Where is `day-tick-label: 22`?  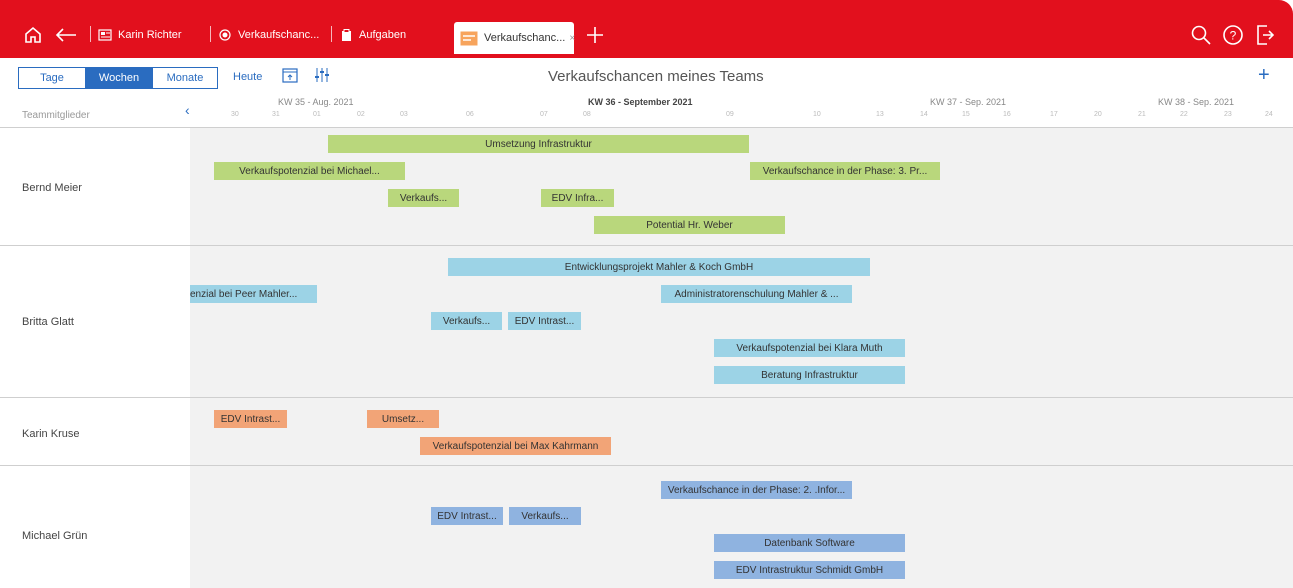
day-tick-label: 22 is located at coordinates (1184, 114).